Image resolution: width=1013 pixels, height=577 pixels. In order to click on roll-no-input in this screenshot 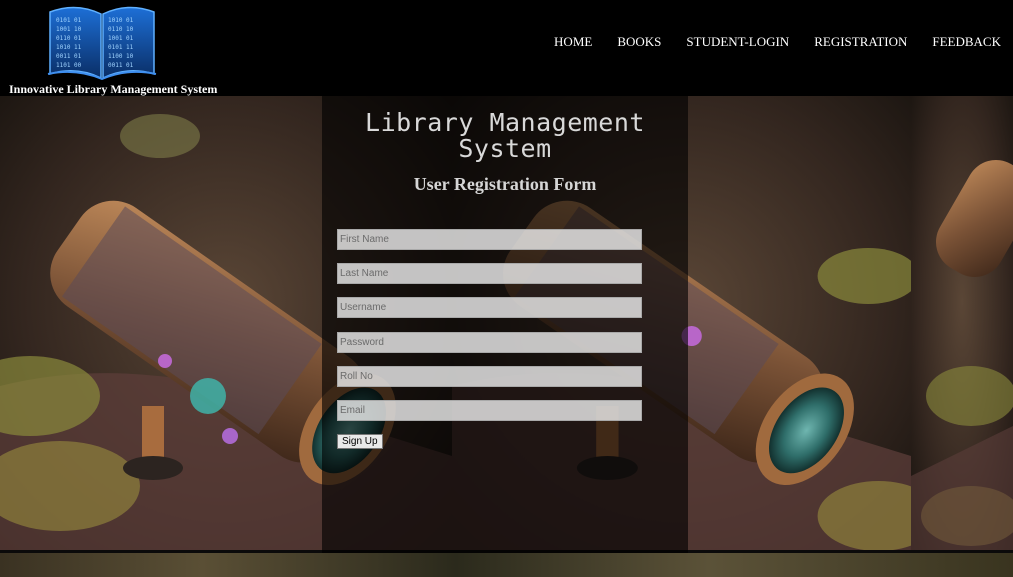, I will do `click(489, 376)`.